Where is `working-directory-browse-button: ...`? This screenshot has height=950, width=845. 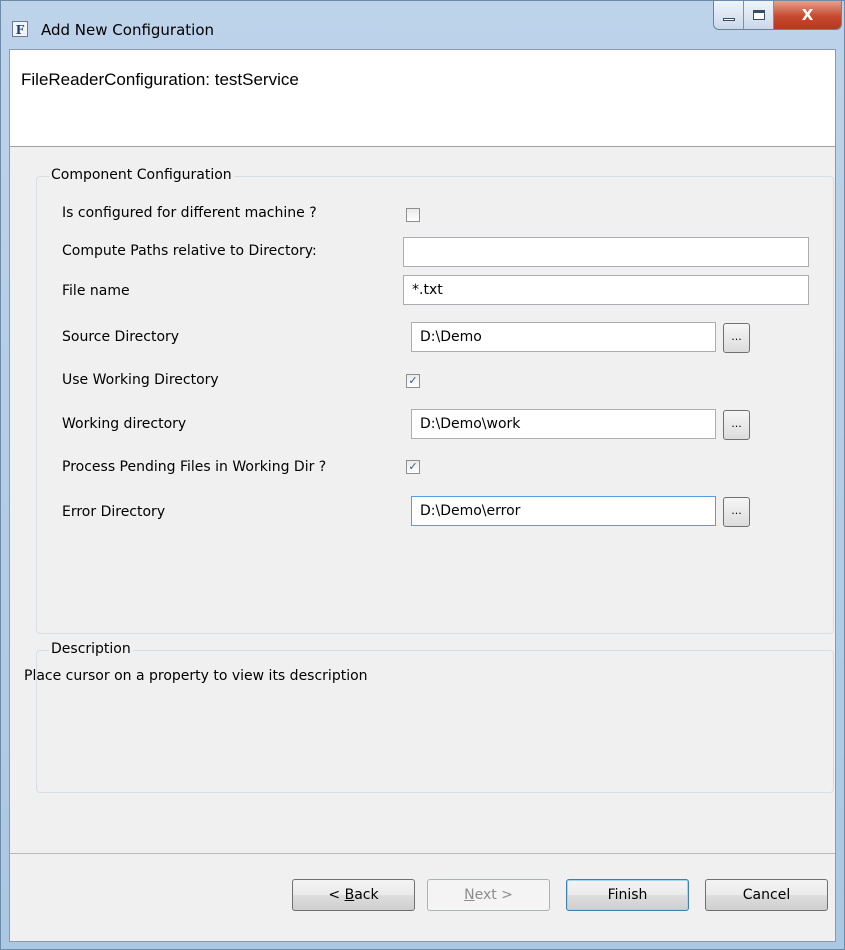
working-directory-browse-button: ... is located at coordinates (736, 425).